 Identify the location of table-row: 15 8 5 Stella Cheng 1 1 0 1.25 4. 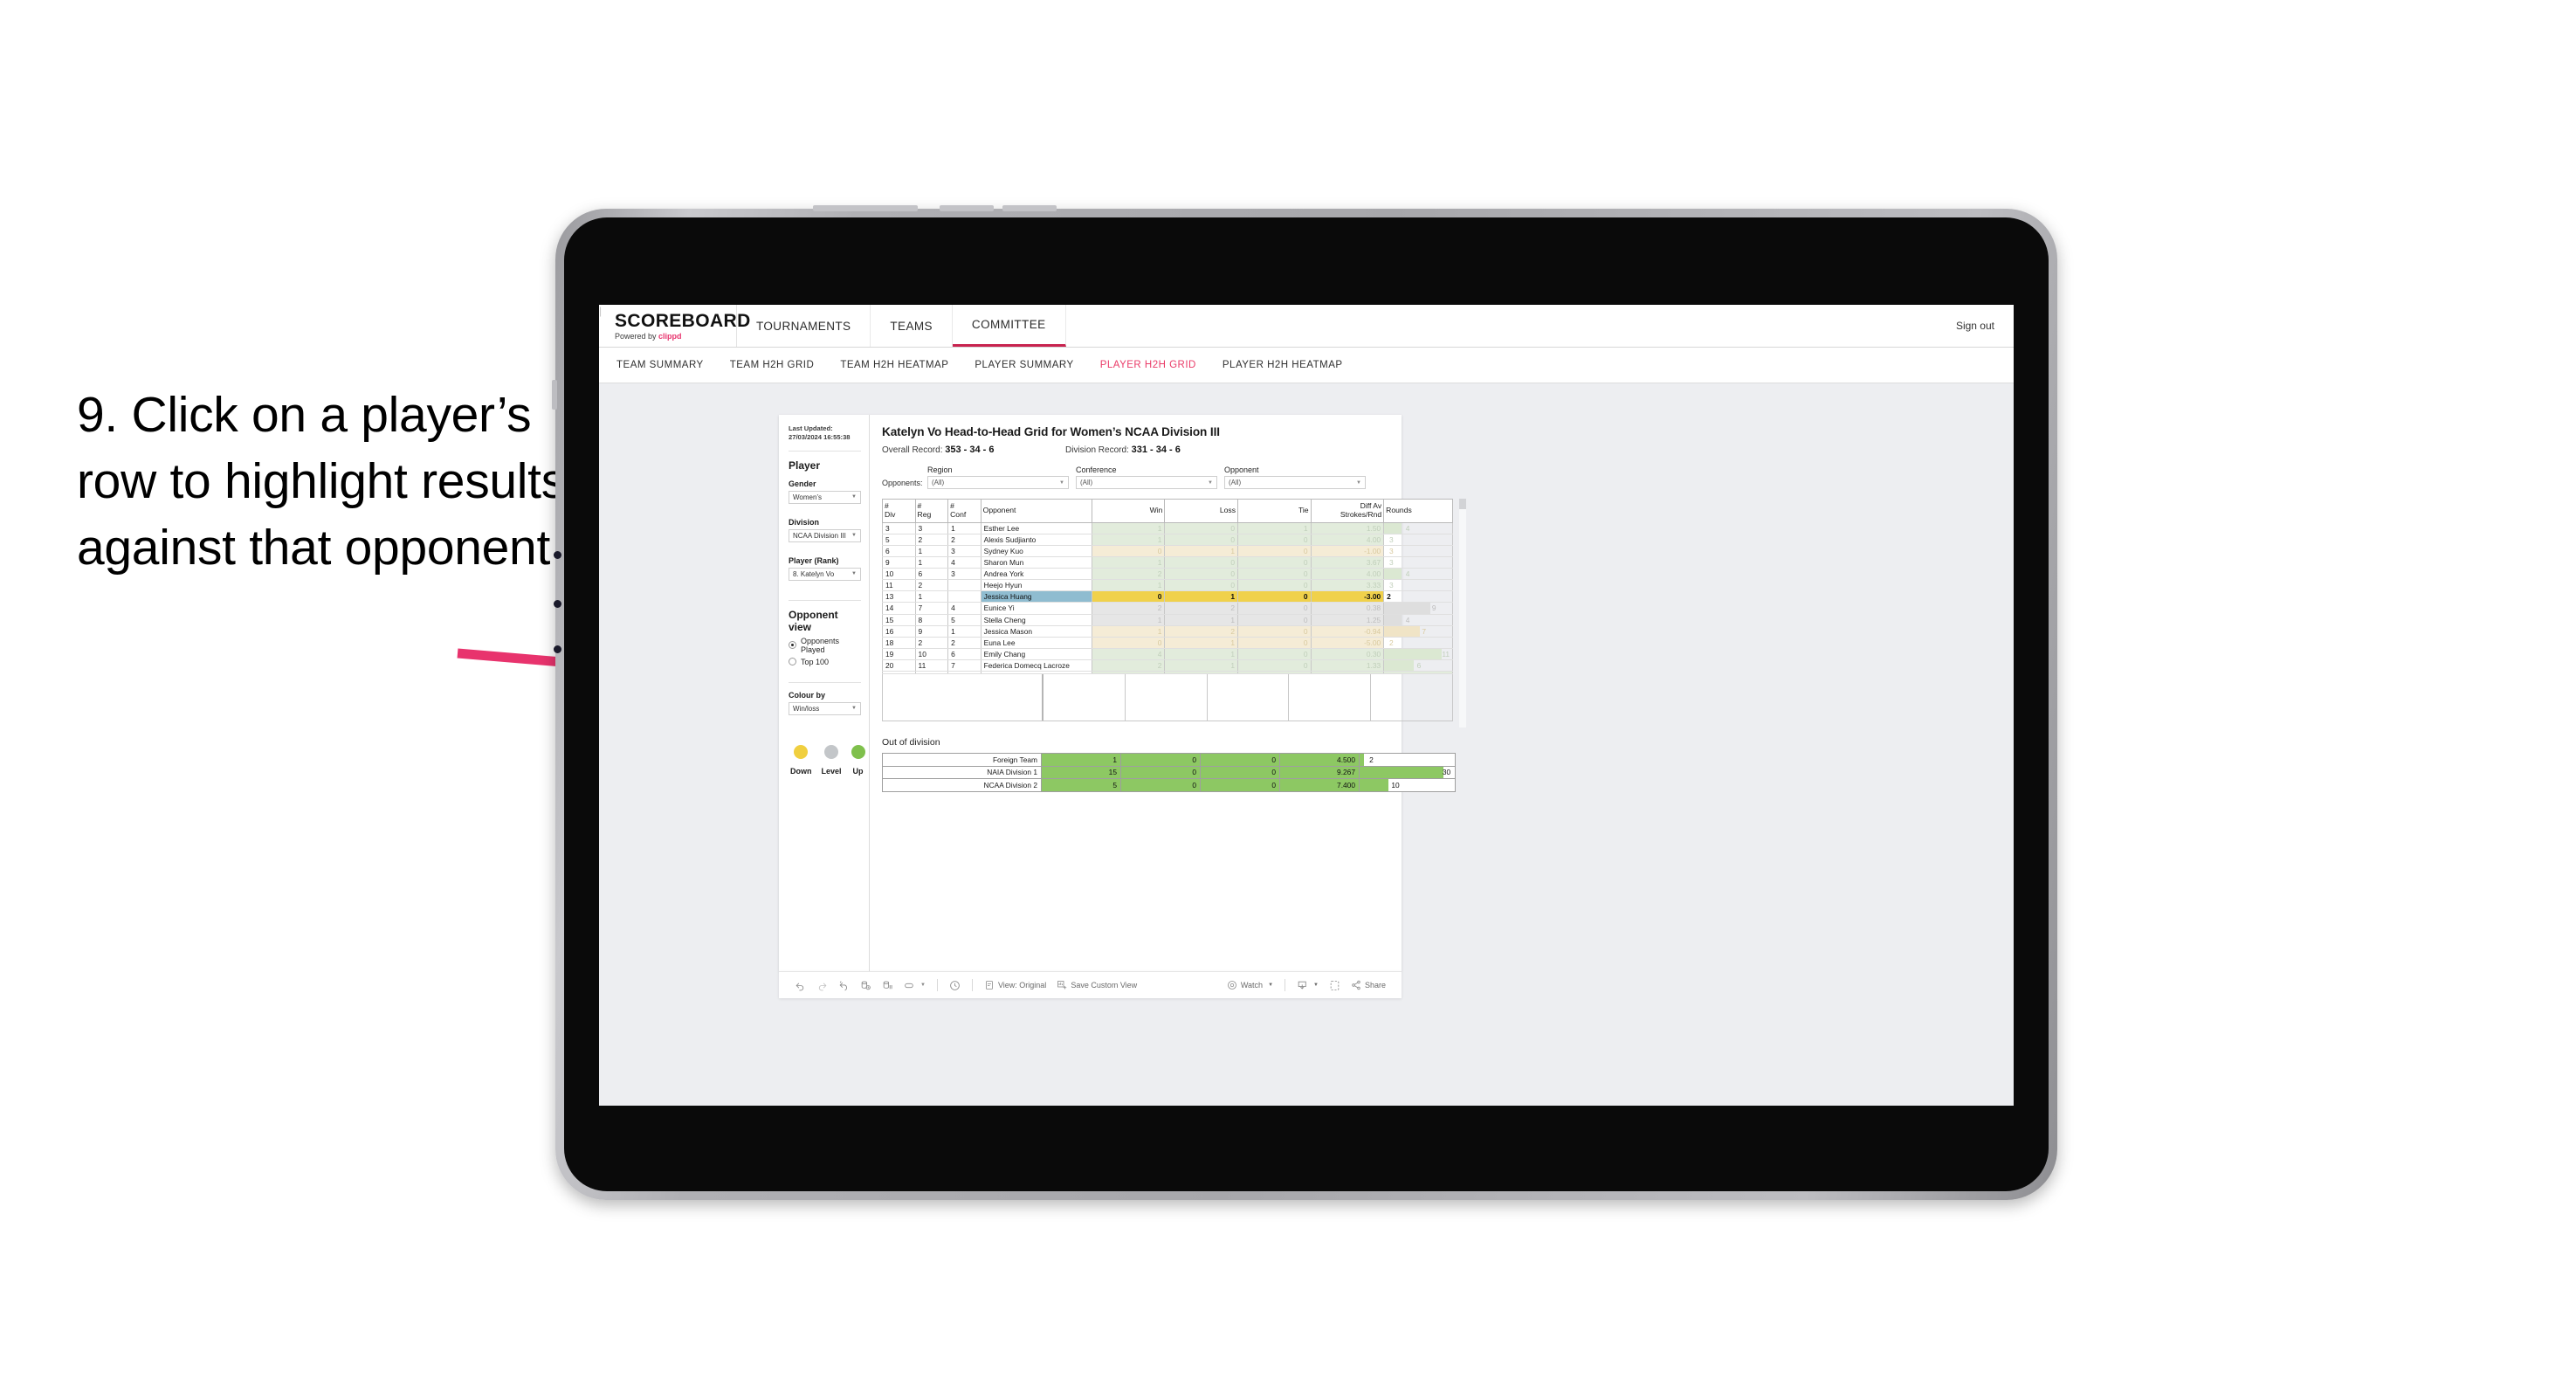
(1167, 620).